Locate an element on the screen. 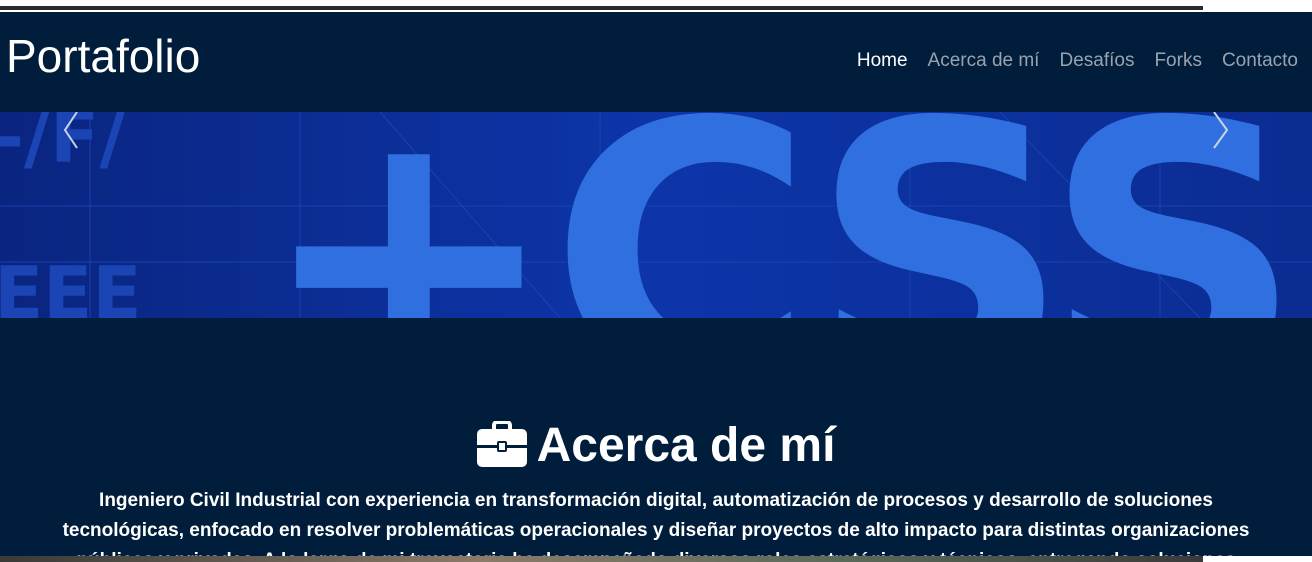 The height and width of the screenshot is (562, 1312). brand-logo-link: Portafolio is located at coordinates (103, 56).